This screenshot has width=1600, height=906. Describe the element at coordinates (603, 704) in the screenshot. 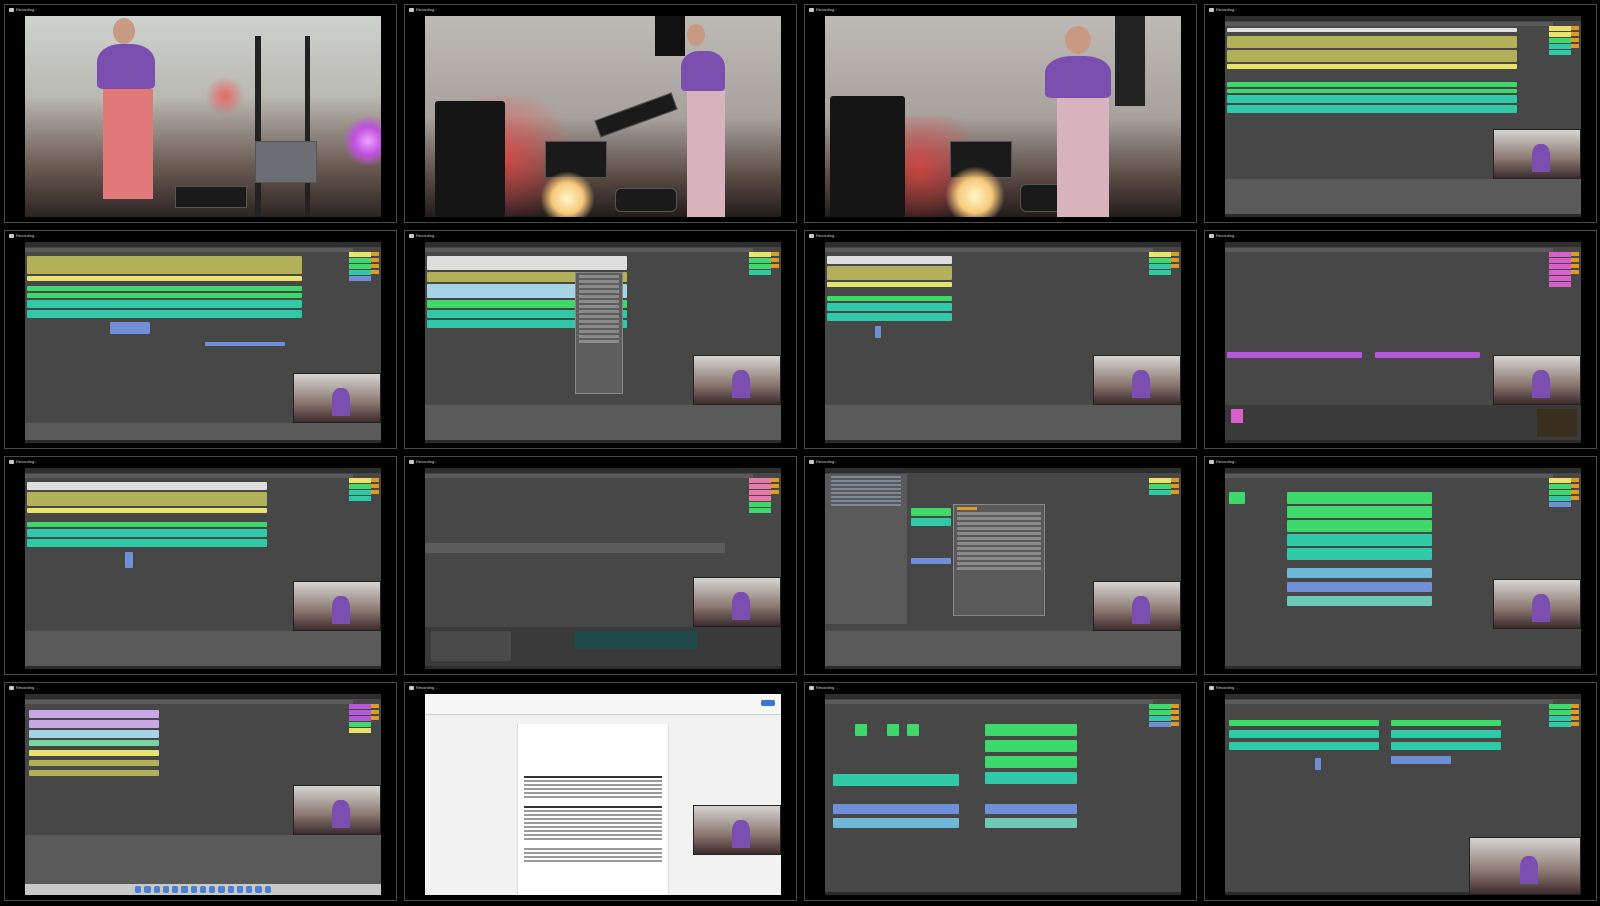

I see `document-toolbar` at that location.